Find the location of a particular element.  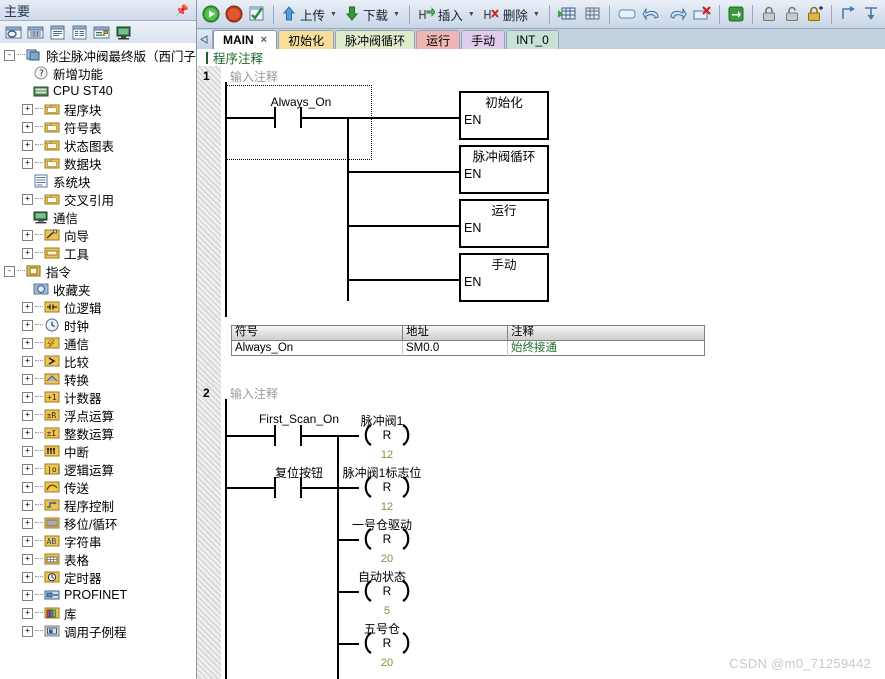

add-lock-button is located at coordinates (815, 14).